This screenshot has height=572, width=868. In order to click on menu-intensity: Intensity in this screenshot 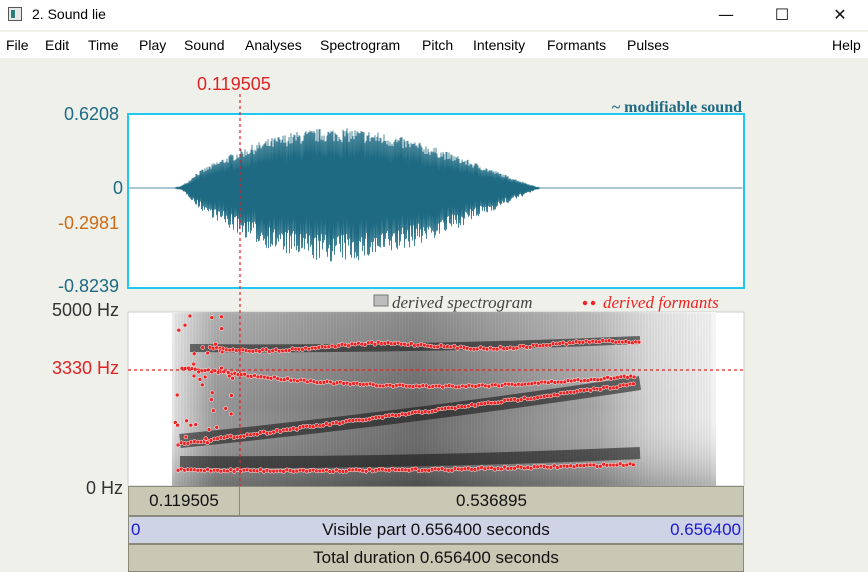, I will do `click(499, 45)`.